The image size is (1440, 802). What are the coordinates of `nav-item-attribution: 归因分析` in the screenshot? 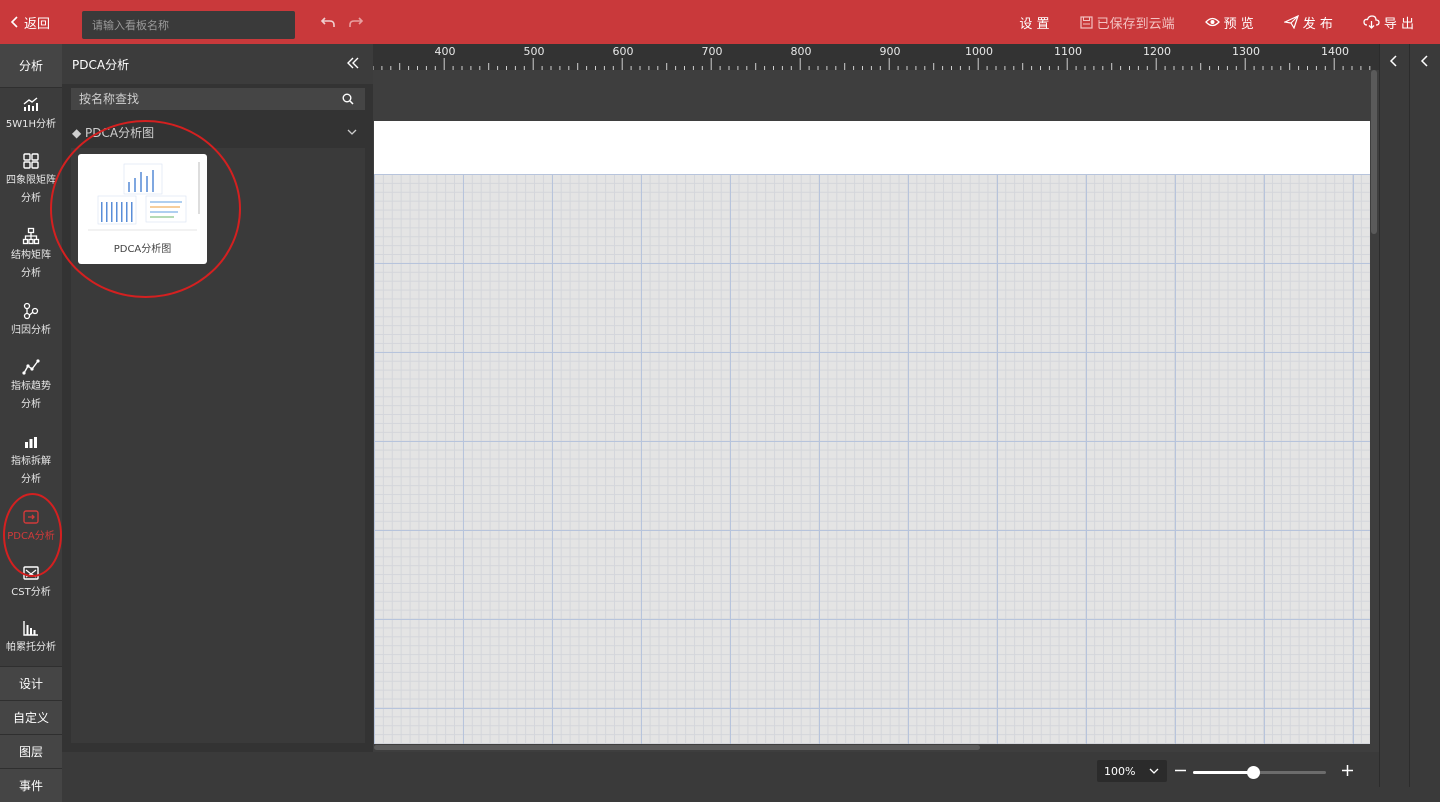 It's located at (31, 321).